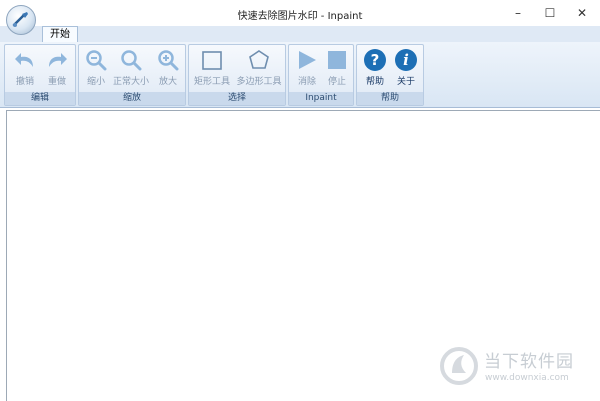 Image resolution: width=600 pixels, height=401 pixels. I want to click on magnifier-icon, so click(131, 60).